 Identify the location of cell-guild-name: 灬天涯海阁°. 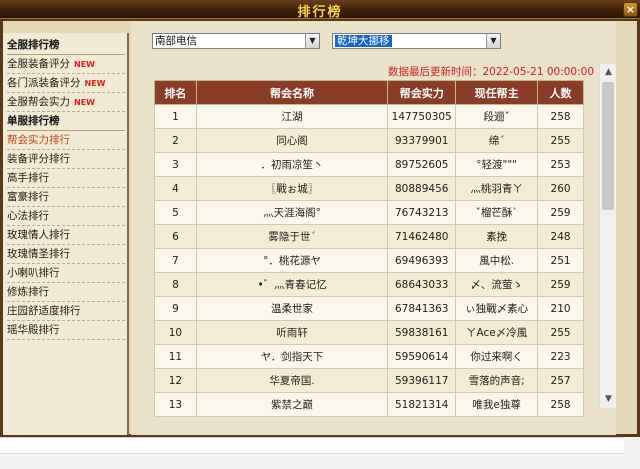
(292, 212).